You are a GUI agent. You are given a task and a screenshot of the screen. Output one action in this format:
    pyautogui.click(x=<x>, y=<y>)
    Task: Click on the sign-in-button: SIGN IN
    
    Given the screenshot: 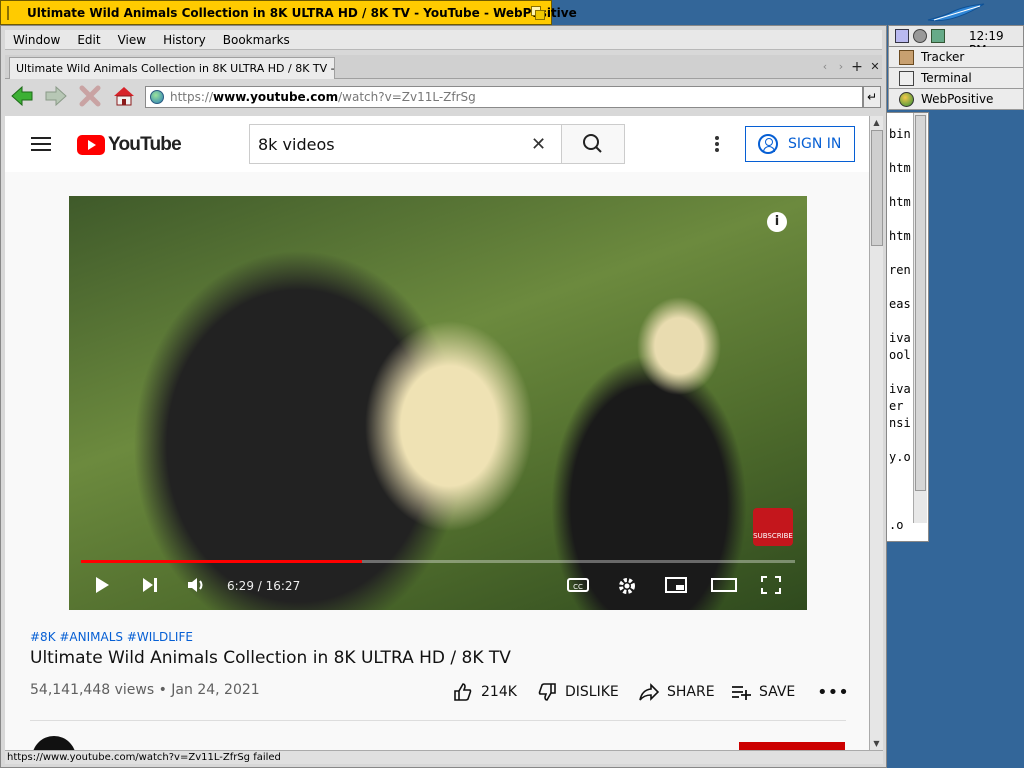 What is the action you would take?
    pyautogui.click(x=800, y=144)
    